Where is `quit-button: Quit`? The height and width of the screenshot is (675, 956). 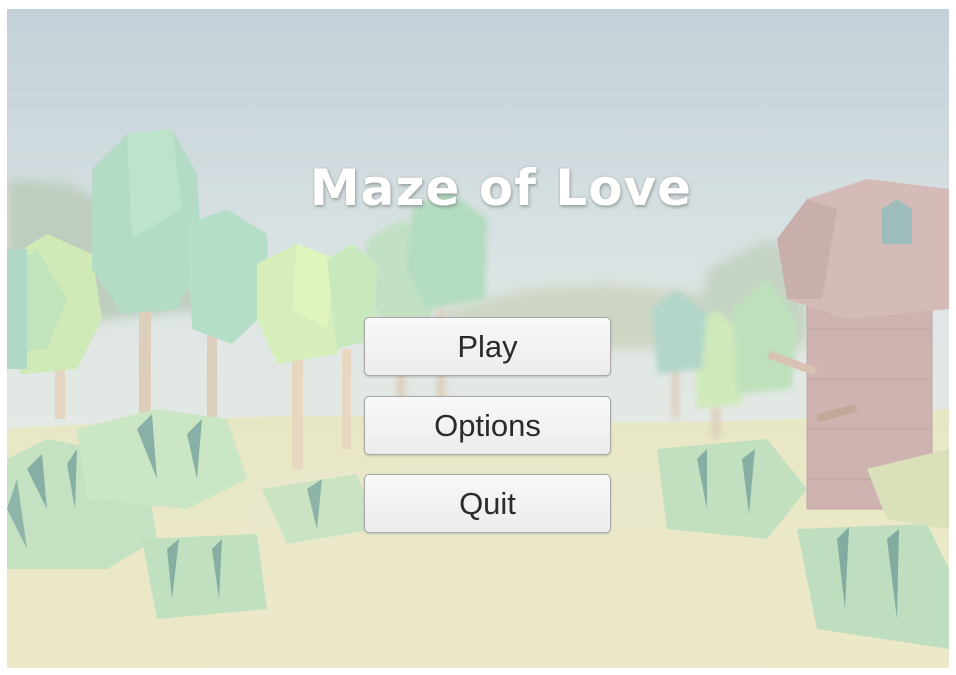 quit-button: Quit is located at coordinates (487, 503).